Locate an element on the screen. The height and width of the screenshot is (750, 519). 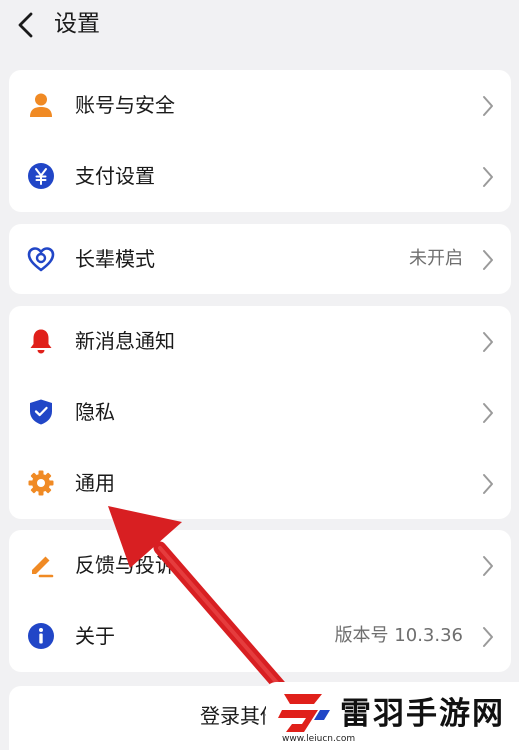
row-notifications: 新消息通知 is located at coordinates (260, 341).